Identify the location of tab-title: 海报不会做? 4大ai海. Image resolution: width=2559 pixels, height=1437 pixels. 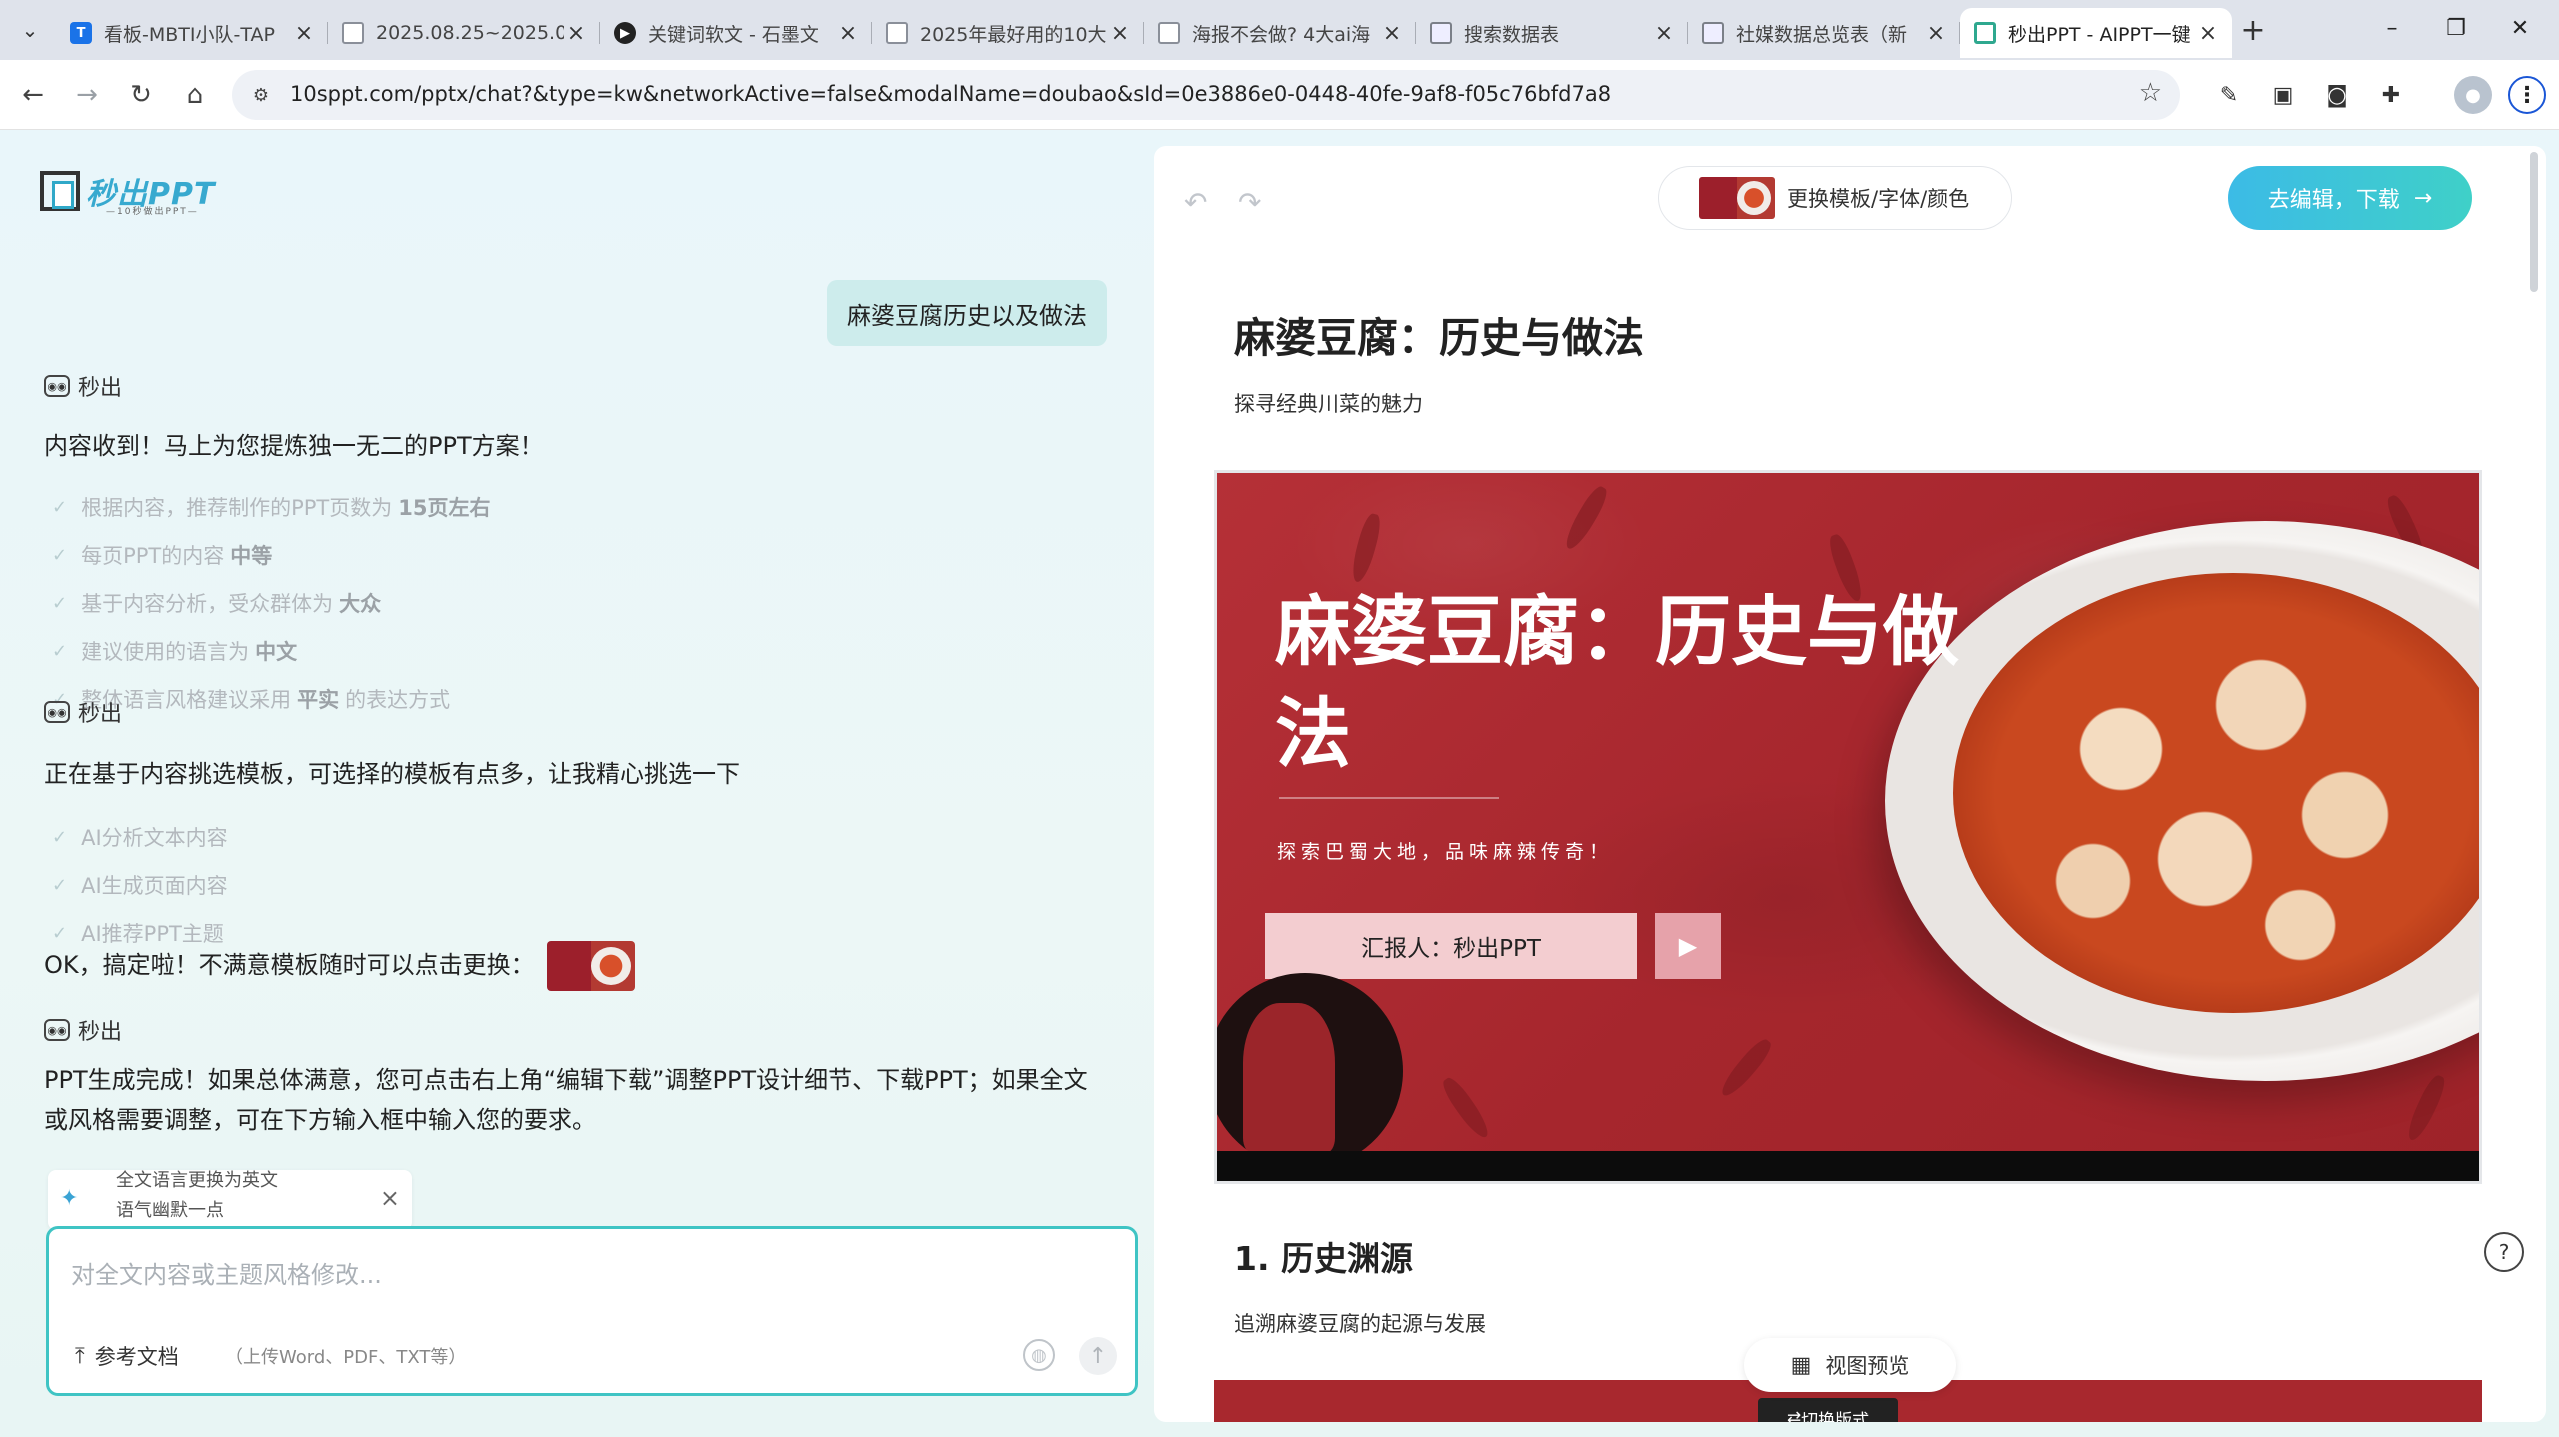
(1281, 34).